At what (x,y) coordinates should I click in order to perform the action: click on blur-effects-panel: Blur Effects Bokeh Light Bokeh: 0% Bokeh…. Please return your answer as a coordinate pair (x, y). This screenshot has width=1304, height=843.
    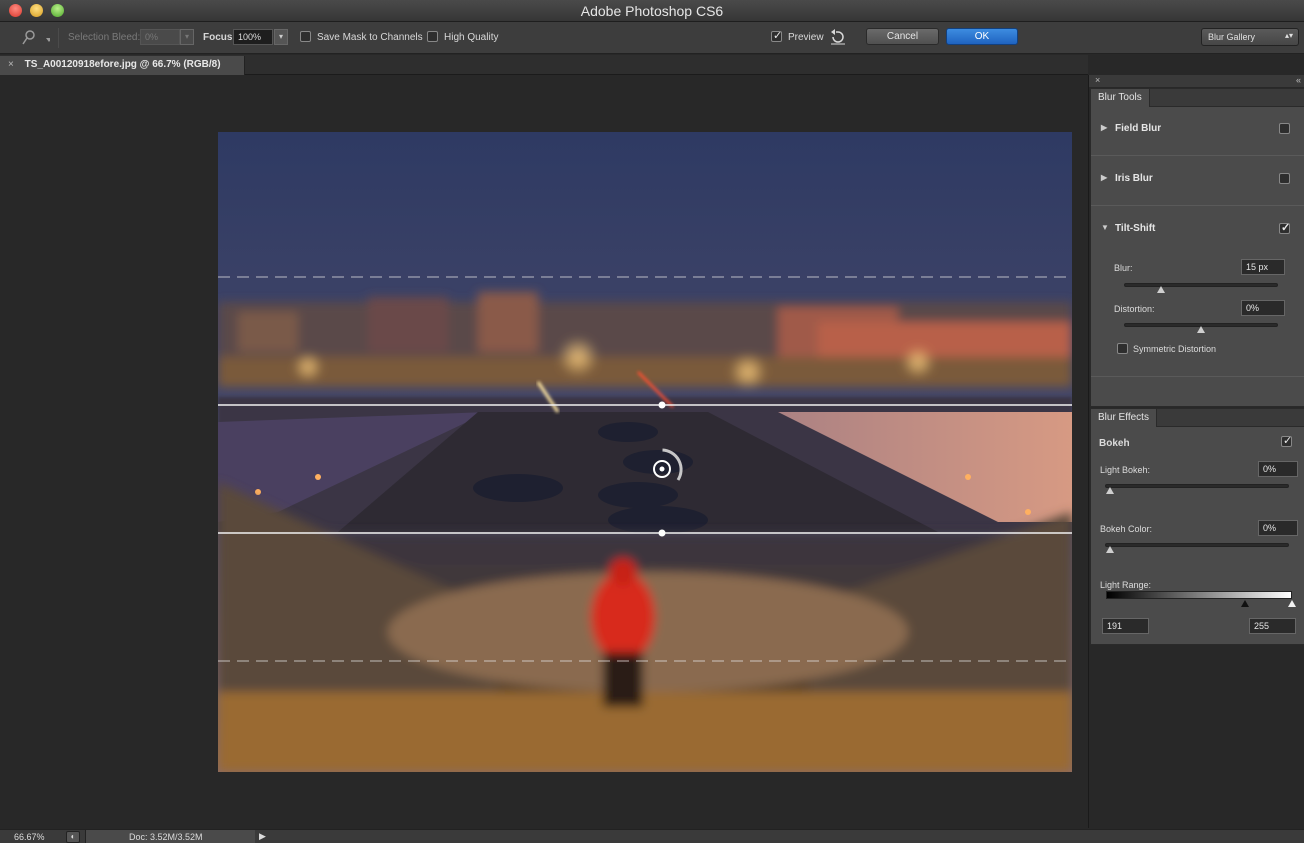
    Looking at the image, I should click on (1197, 526).